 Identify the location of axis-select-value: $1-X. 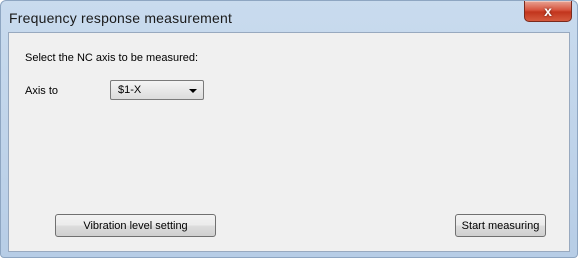
(130, 90).